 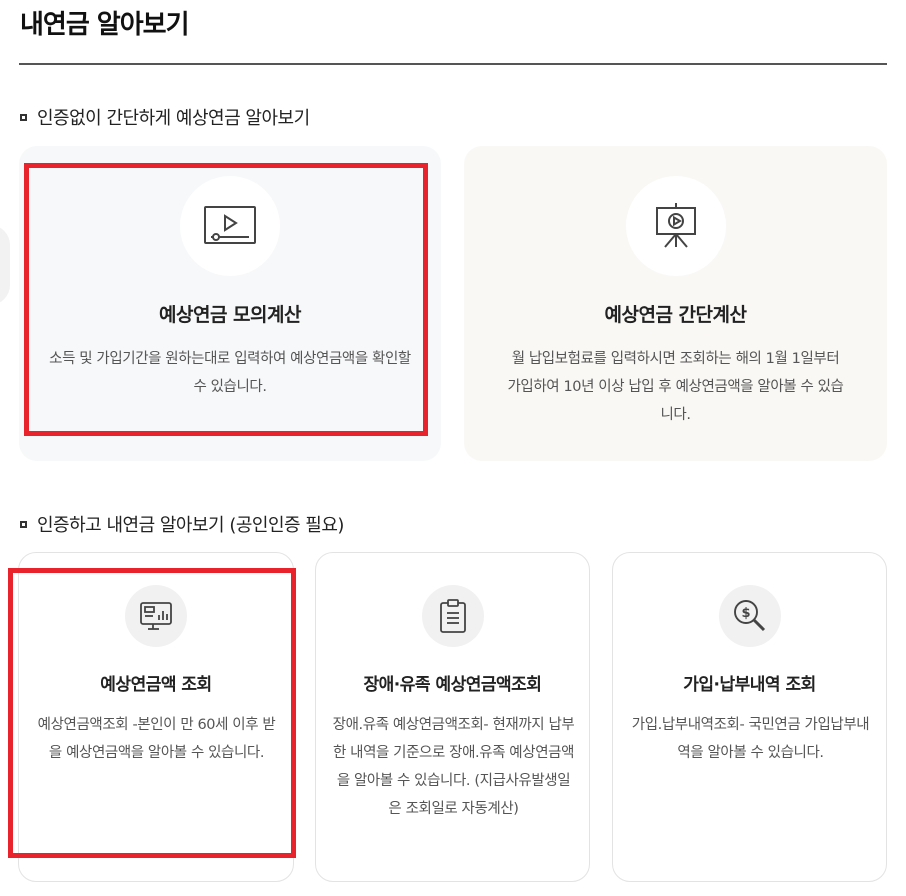 What do you see at coordinates (156, 616) in the screenshot?
I see `monitor-chart-icon` at bounding box center [156, 616].